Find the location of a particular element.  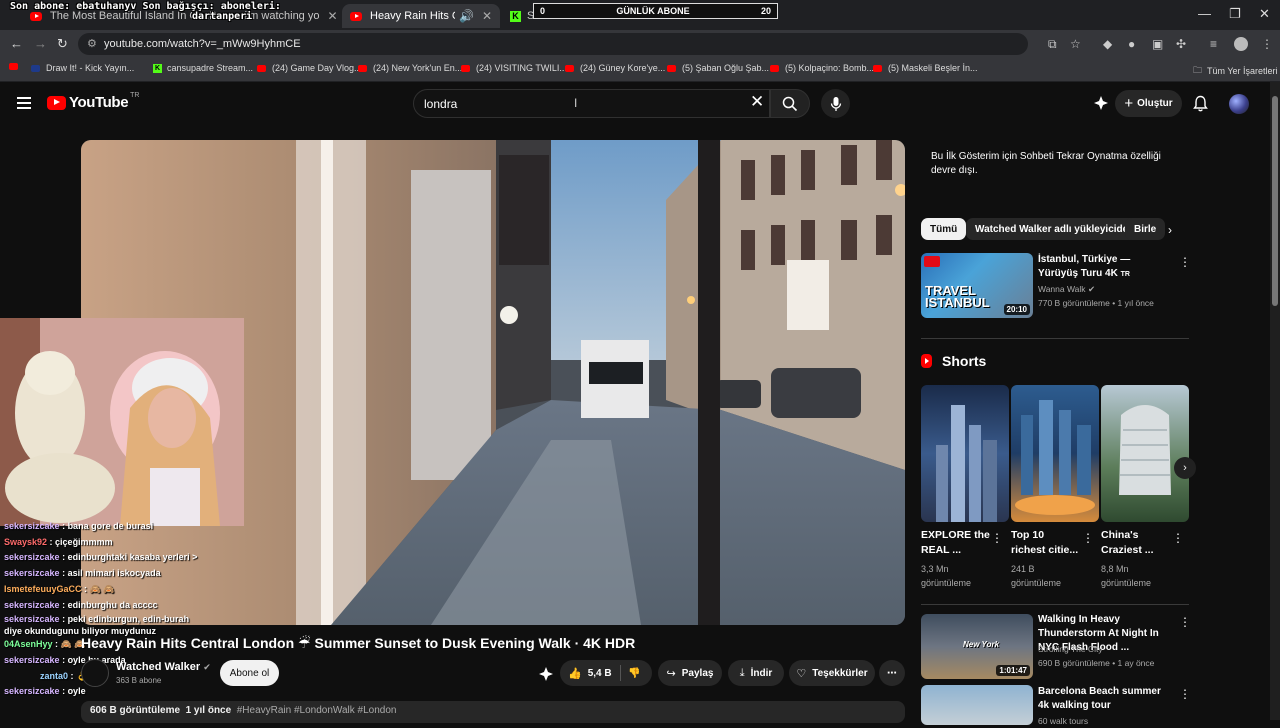

bookmark-star-icon: ☆ is located at coordinates (1075, 44).